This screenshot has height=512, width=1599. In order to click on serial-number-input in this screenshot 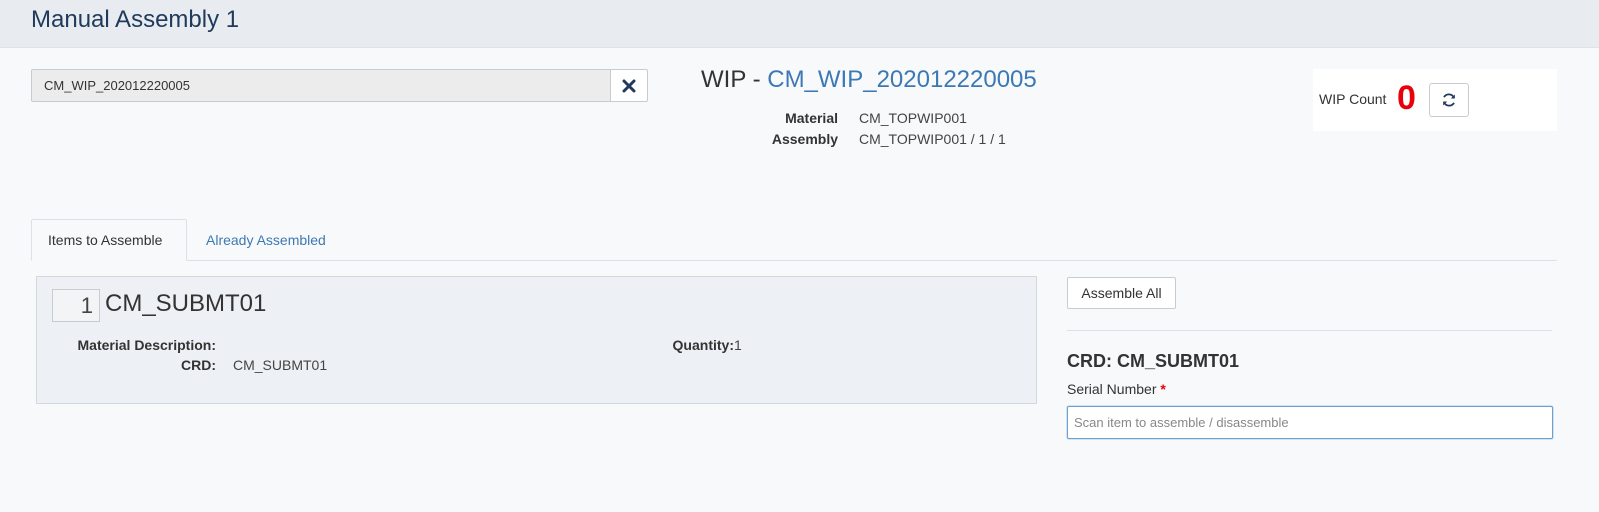, I will do `click(1310, 422)`.